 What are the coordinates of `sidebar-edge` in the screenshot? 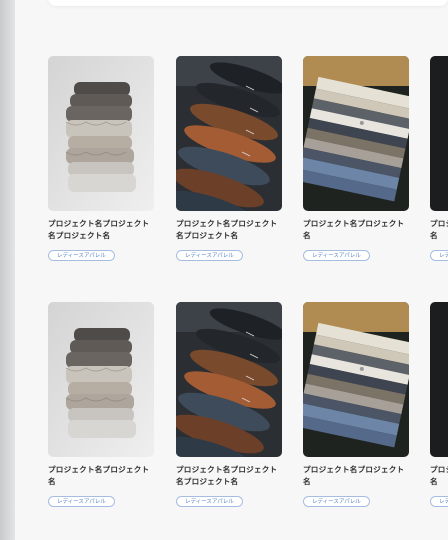 It's located at (7, 270).